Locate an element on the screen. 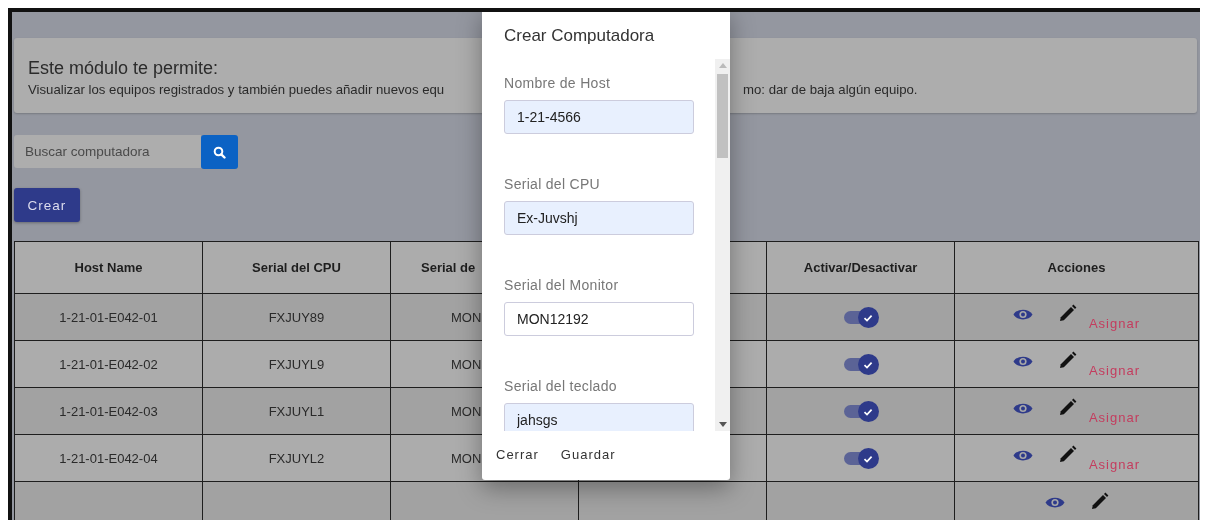  info-title: Este módulo te permite: is located at coordinates (123, 68).